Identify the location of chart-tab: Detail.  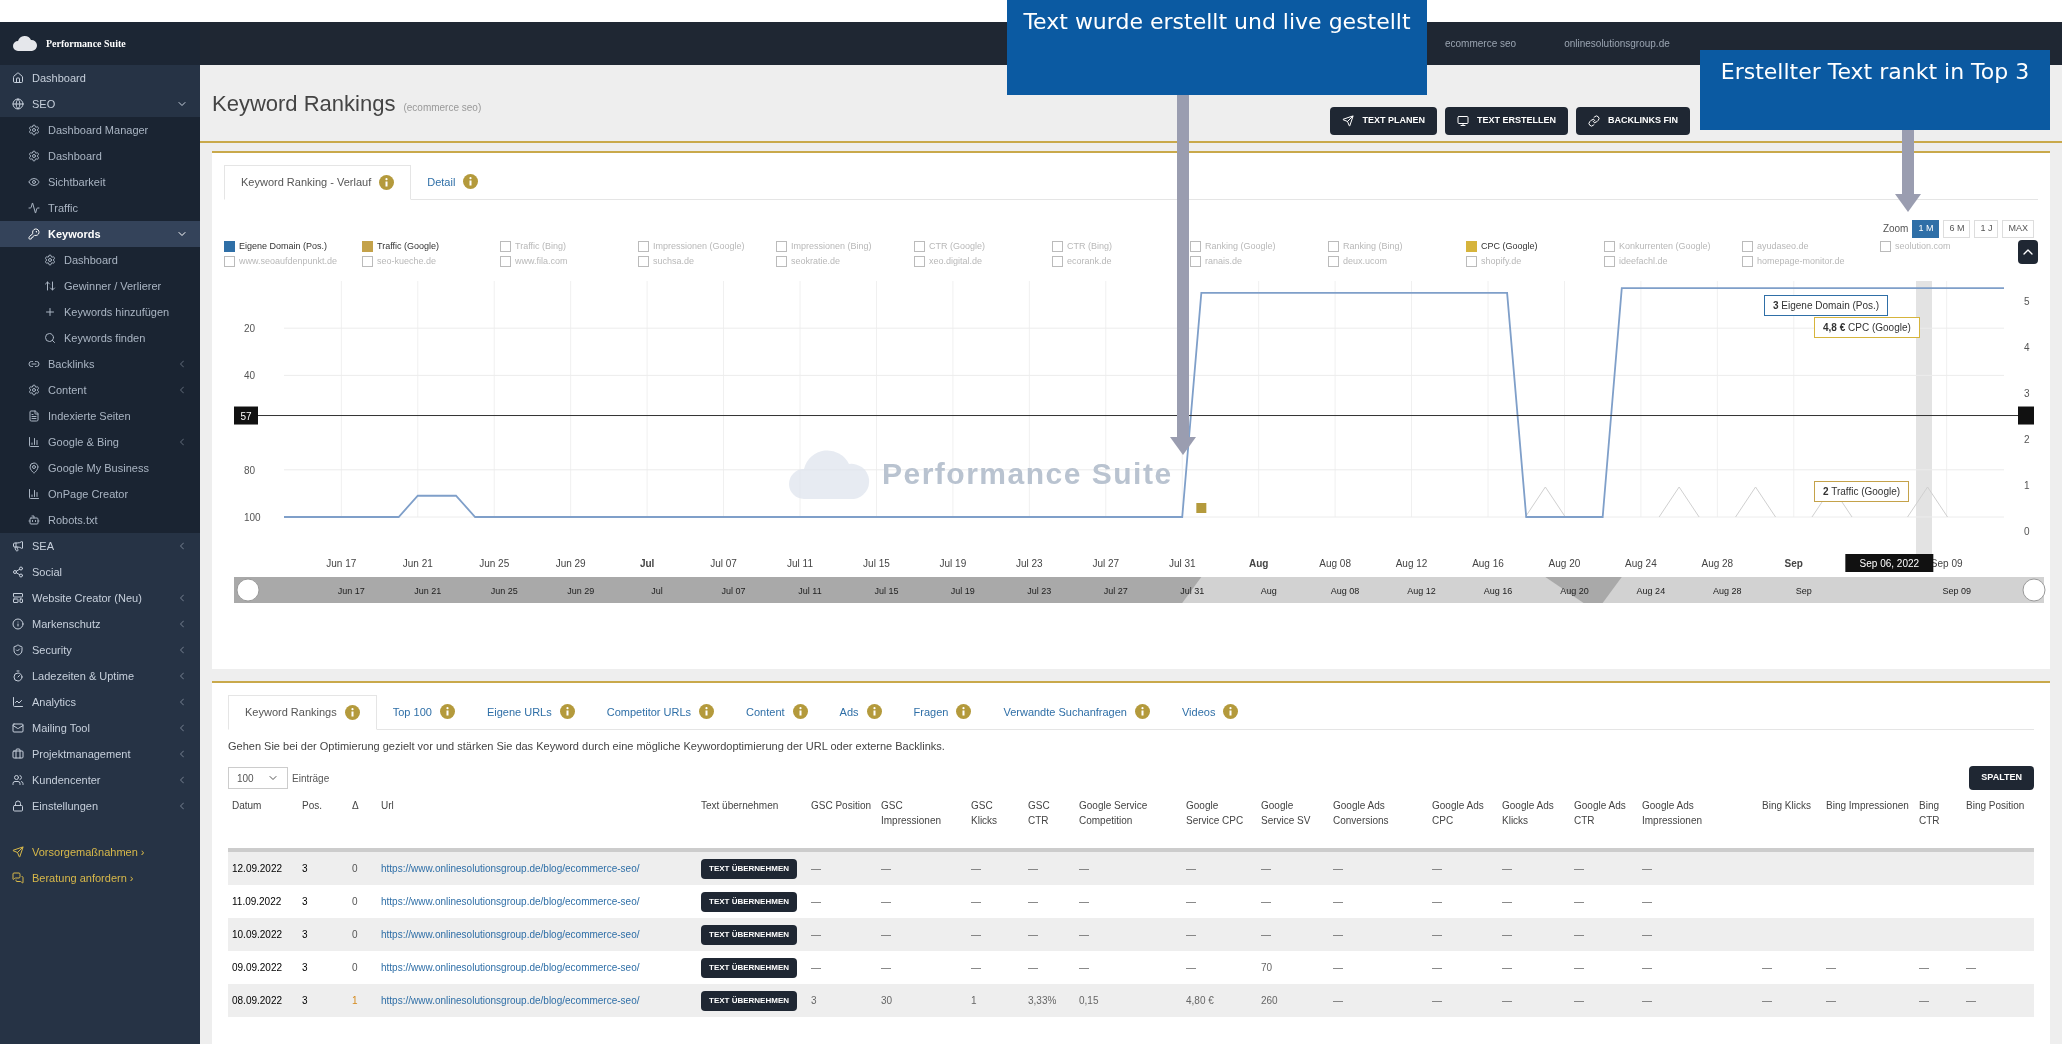
(453, 182).